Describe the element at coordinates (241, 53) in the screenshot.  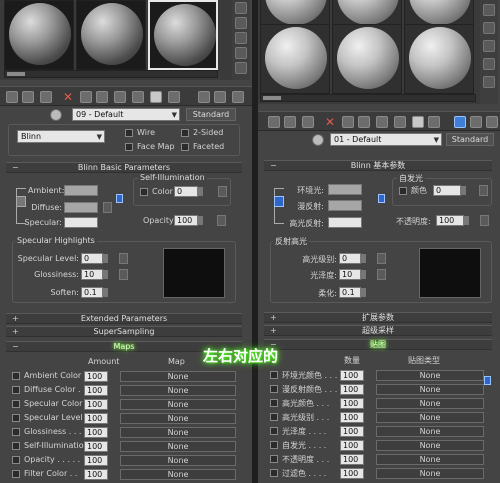
I see `uv-tiling-icon` at that location.